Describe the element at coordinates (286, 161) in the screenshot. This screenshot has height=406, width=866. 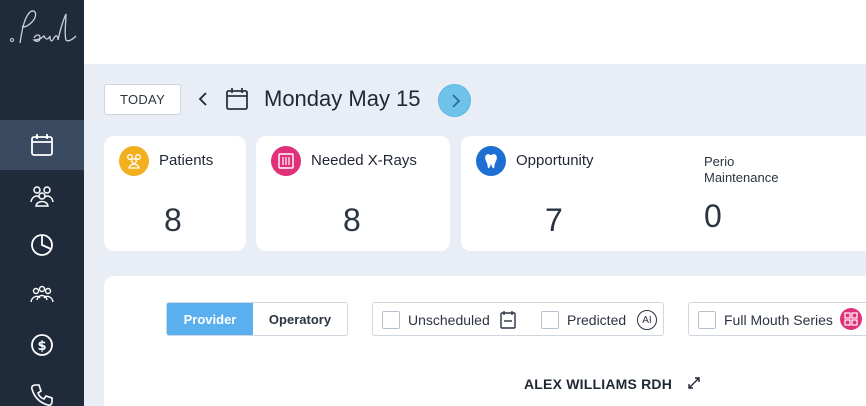
I see `xray-icon` at that location.